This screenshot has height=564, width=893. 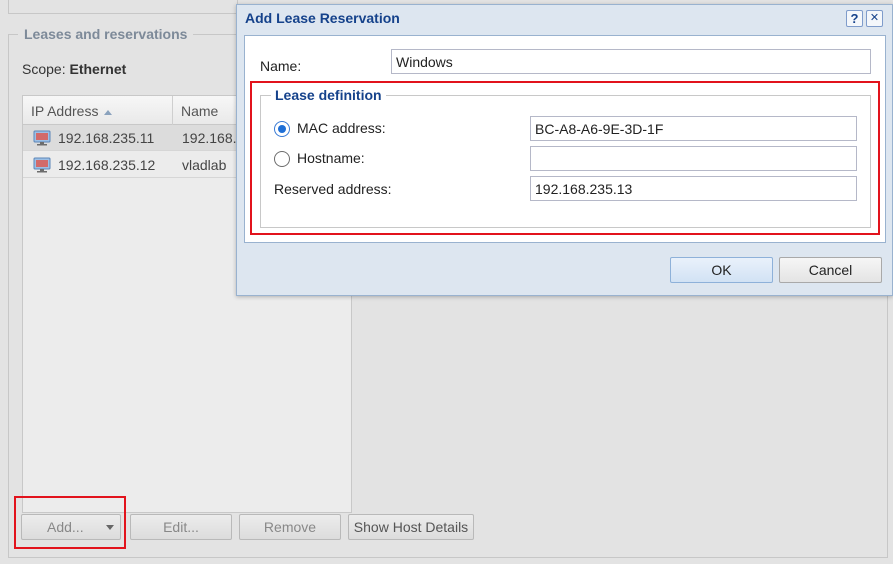 I want to click on column-header-ip-label: IP Address, so click(x=65, y=111).